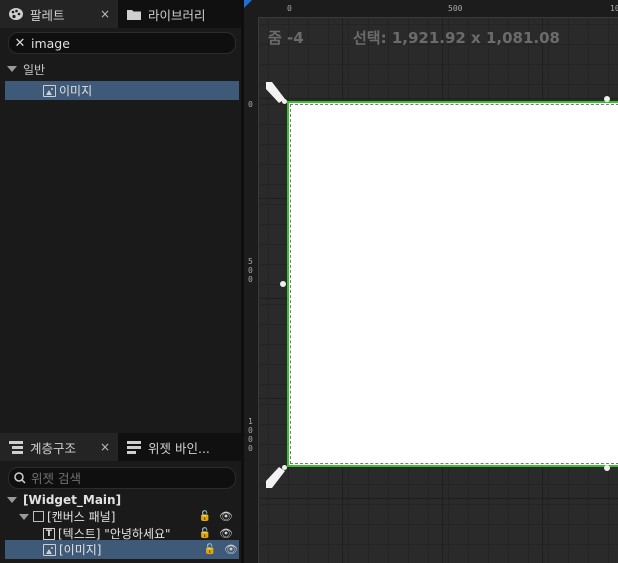  Describe the element at coordinates (49, 533) in the screenshot. I see `text-icon: T` at that location.